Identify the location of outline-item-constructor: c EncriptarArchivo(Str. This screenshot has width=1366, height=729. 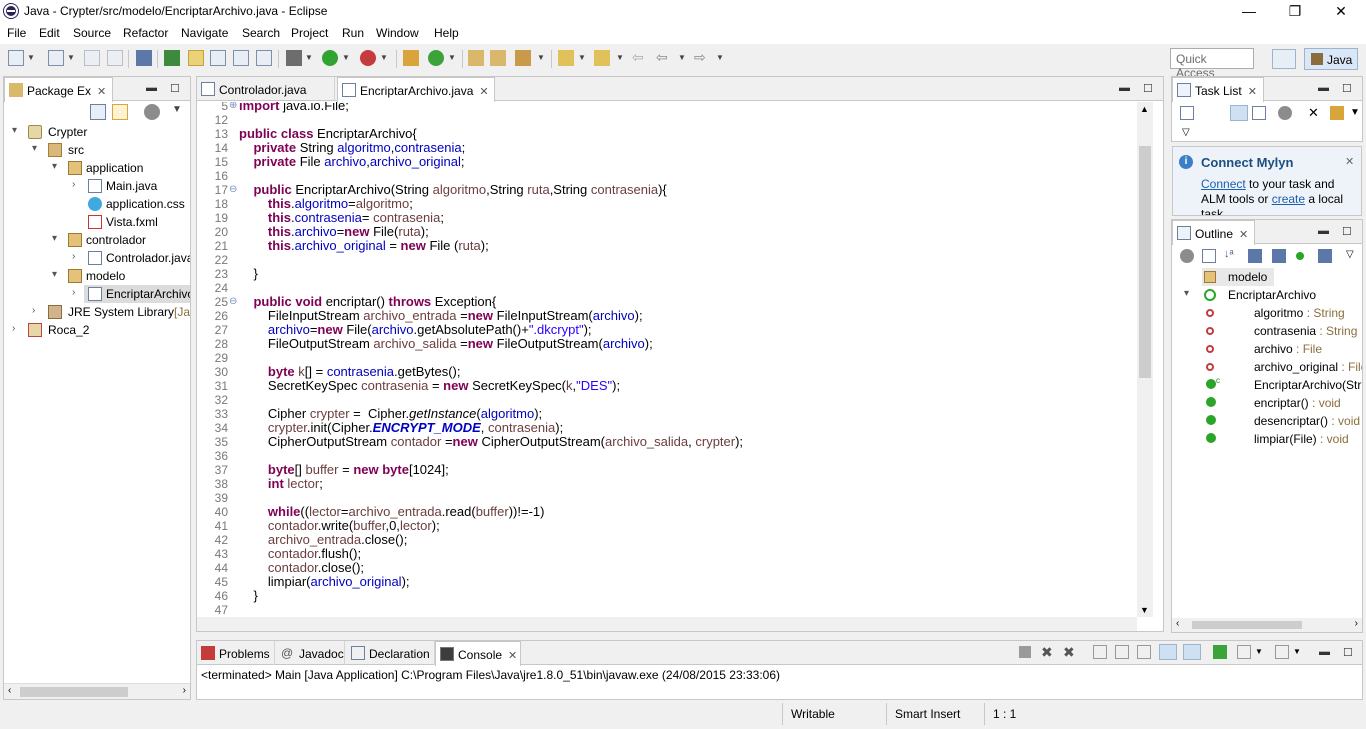
(1267, 385).